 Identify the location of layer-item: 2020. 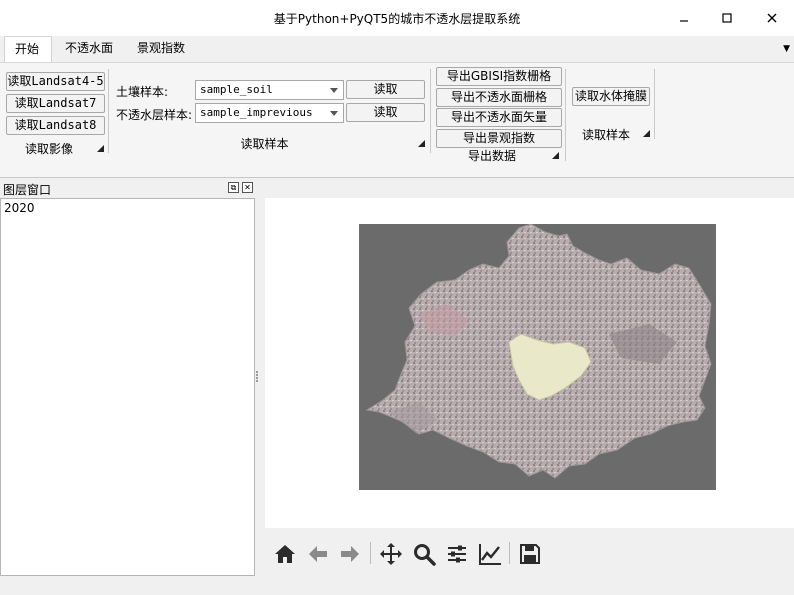
(19, 208).